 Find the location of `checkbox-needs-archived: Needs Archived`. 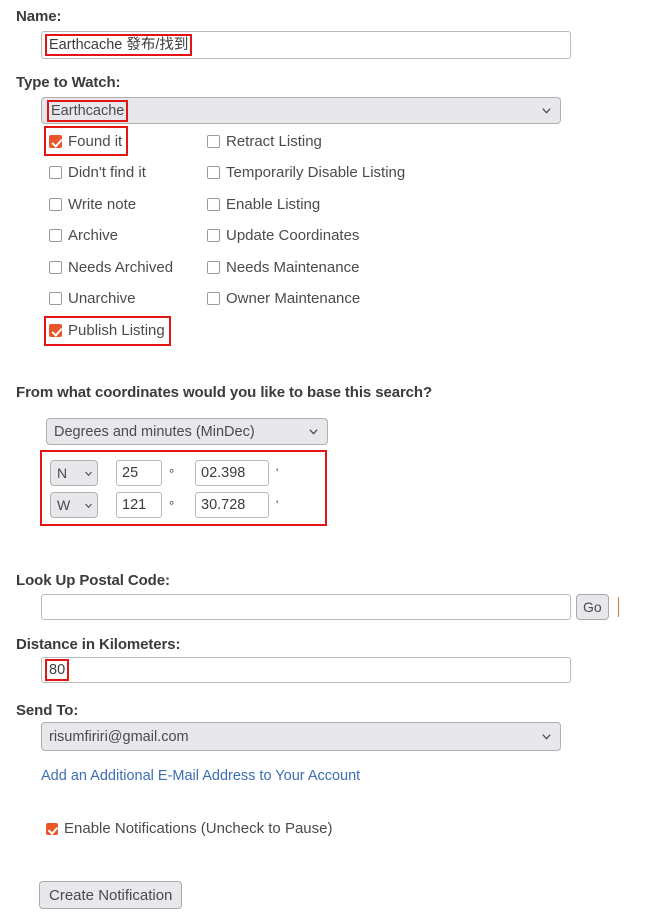

checkbox-needs-archived: Needs Archived is located at coordinates (111, 267).